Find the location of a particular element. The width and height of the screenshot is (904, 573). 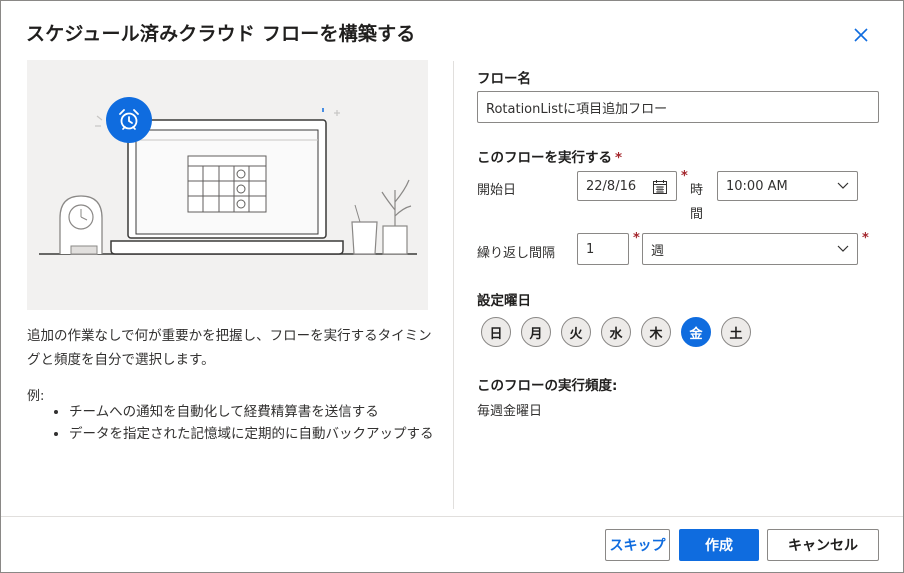

start-date-input: 22/8/16 is located at coordinates (627, 186).